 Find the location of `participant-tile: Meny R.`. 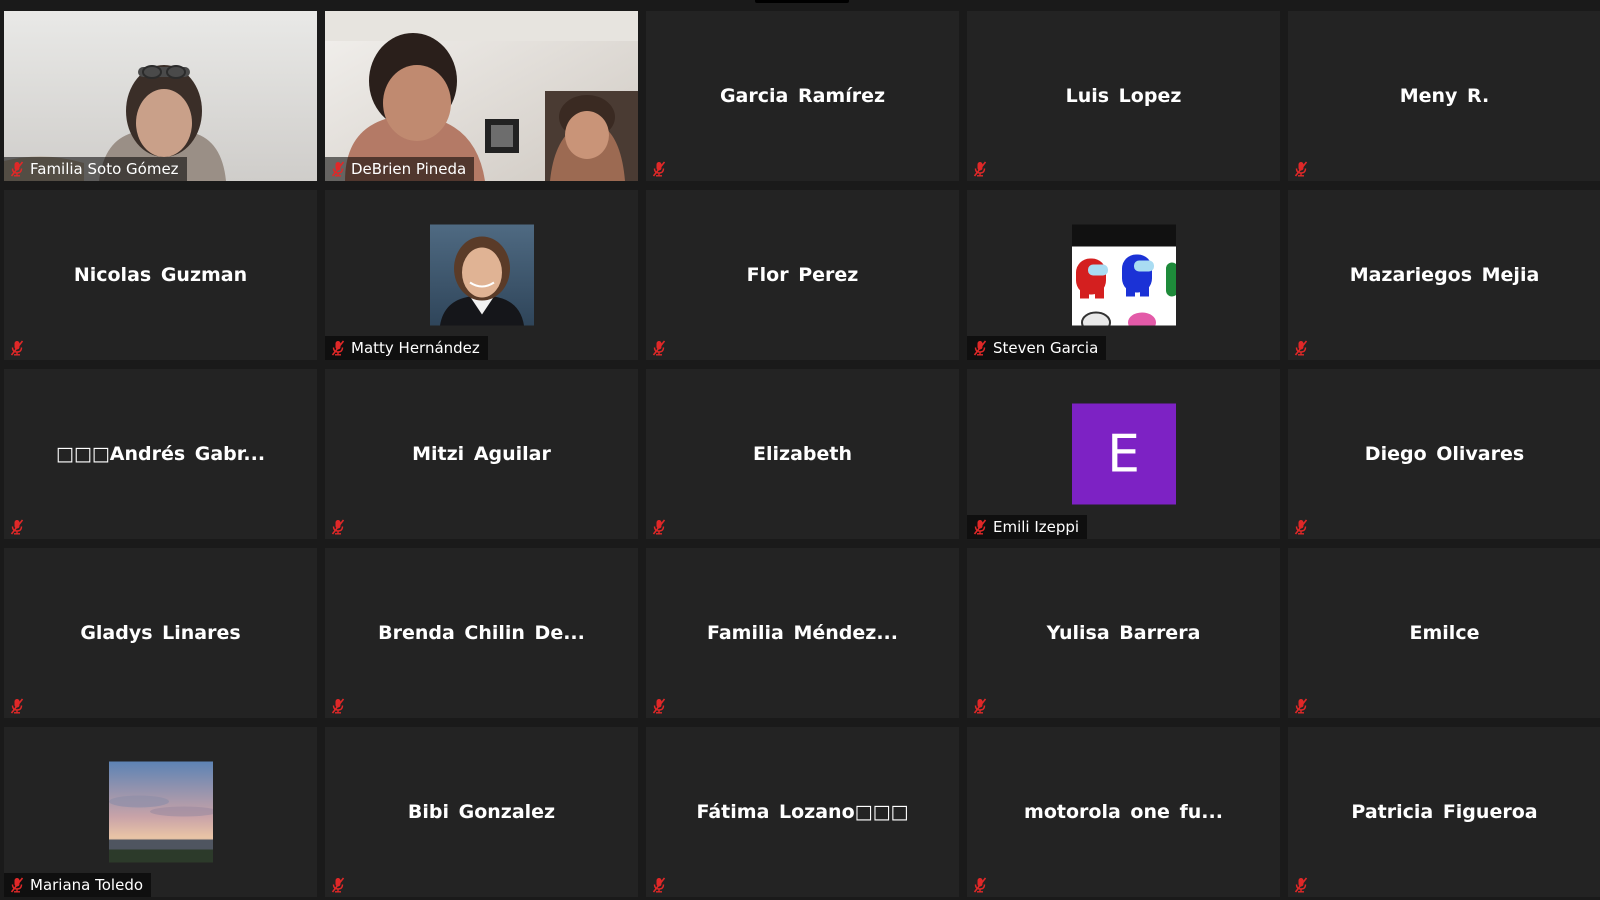

participant-tile: Meny R. is located at coordinates (1444, 96).